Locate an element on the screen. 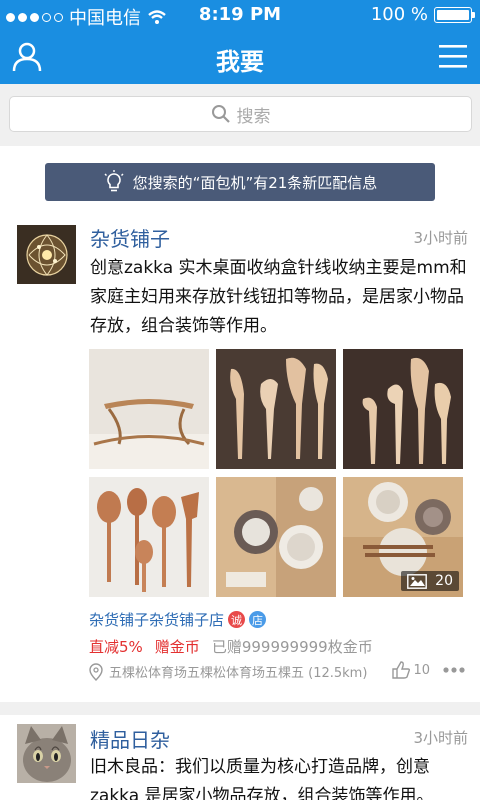  verified-badge: 诚 is located at coordinates (237, 619).